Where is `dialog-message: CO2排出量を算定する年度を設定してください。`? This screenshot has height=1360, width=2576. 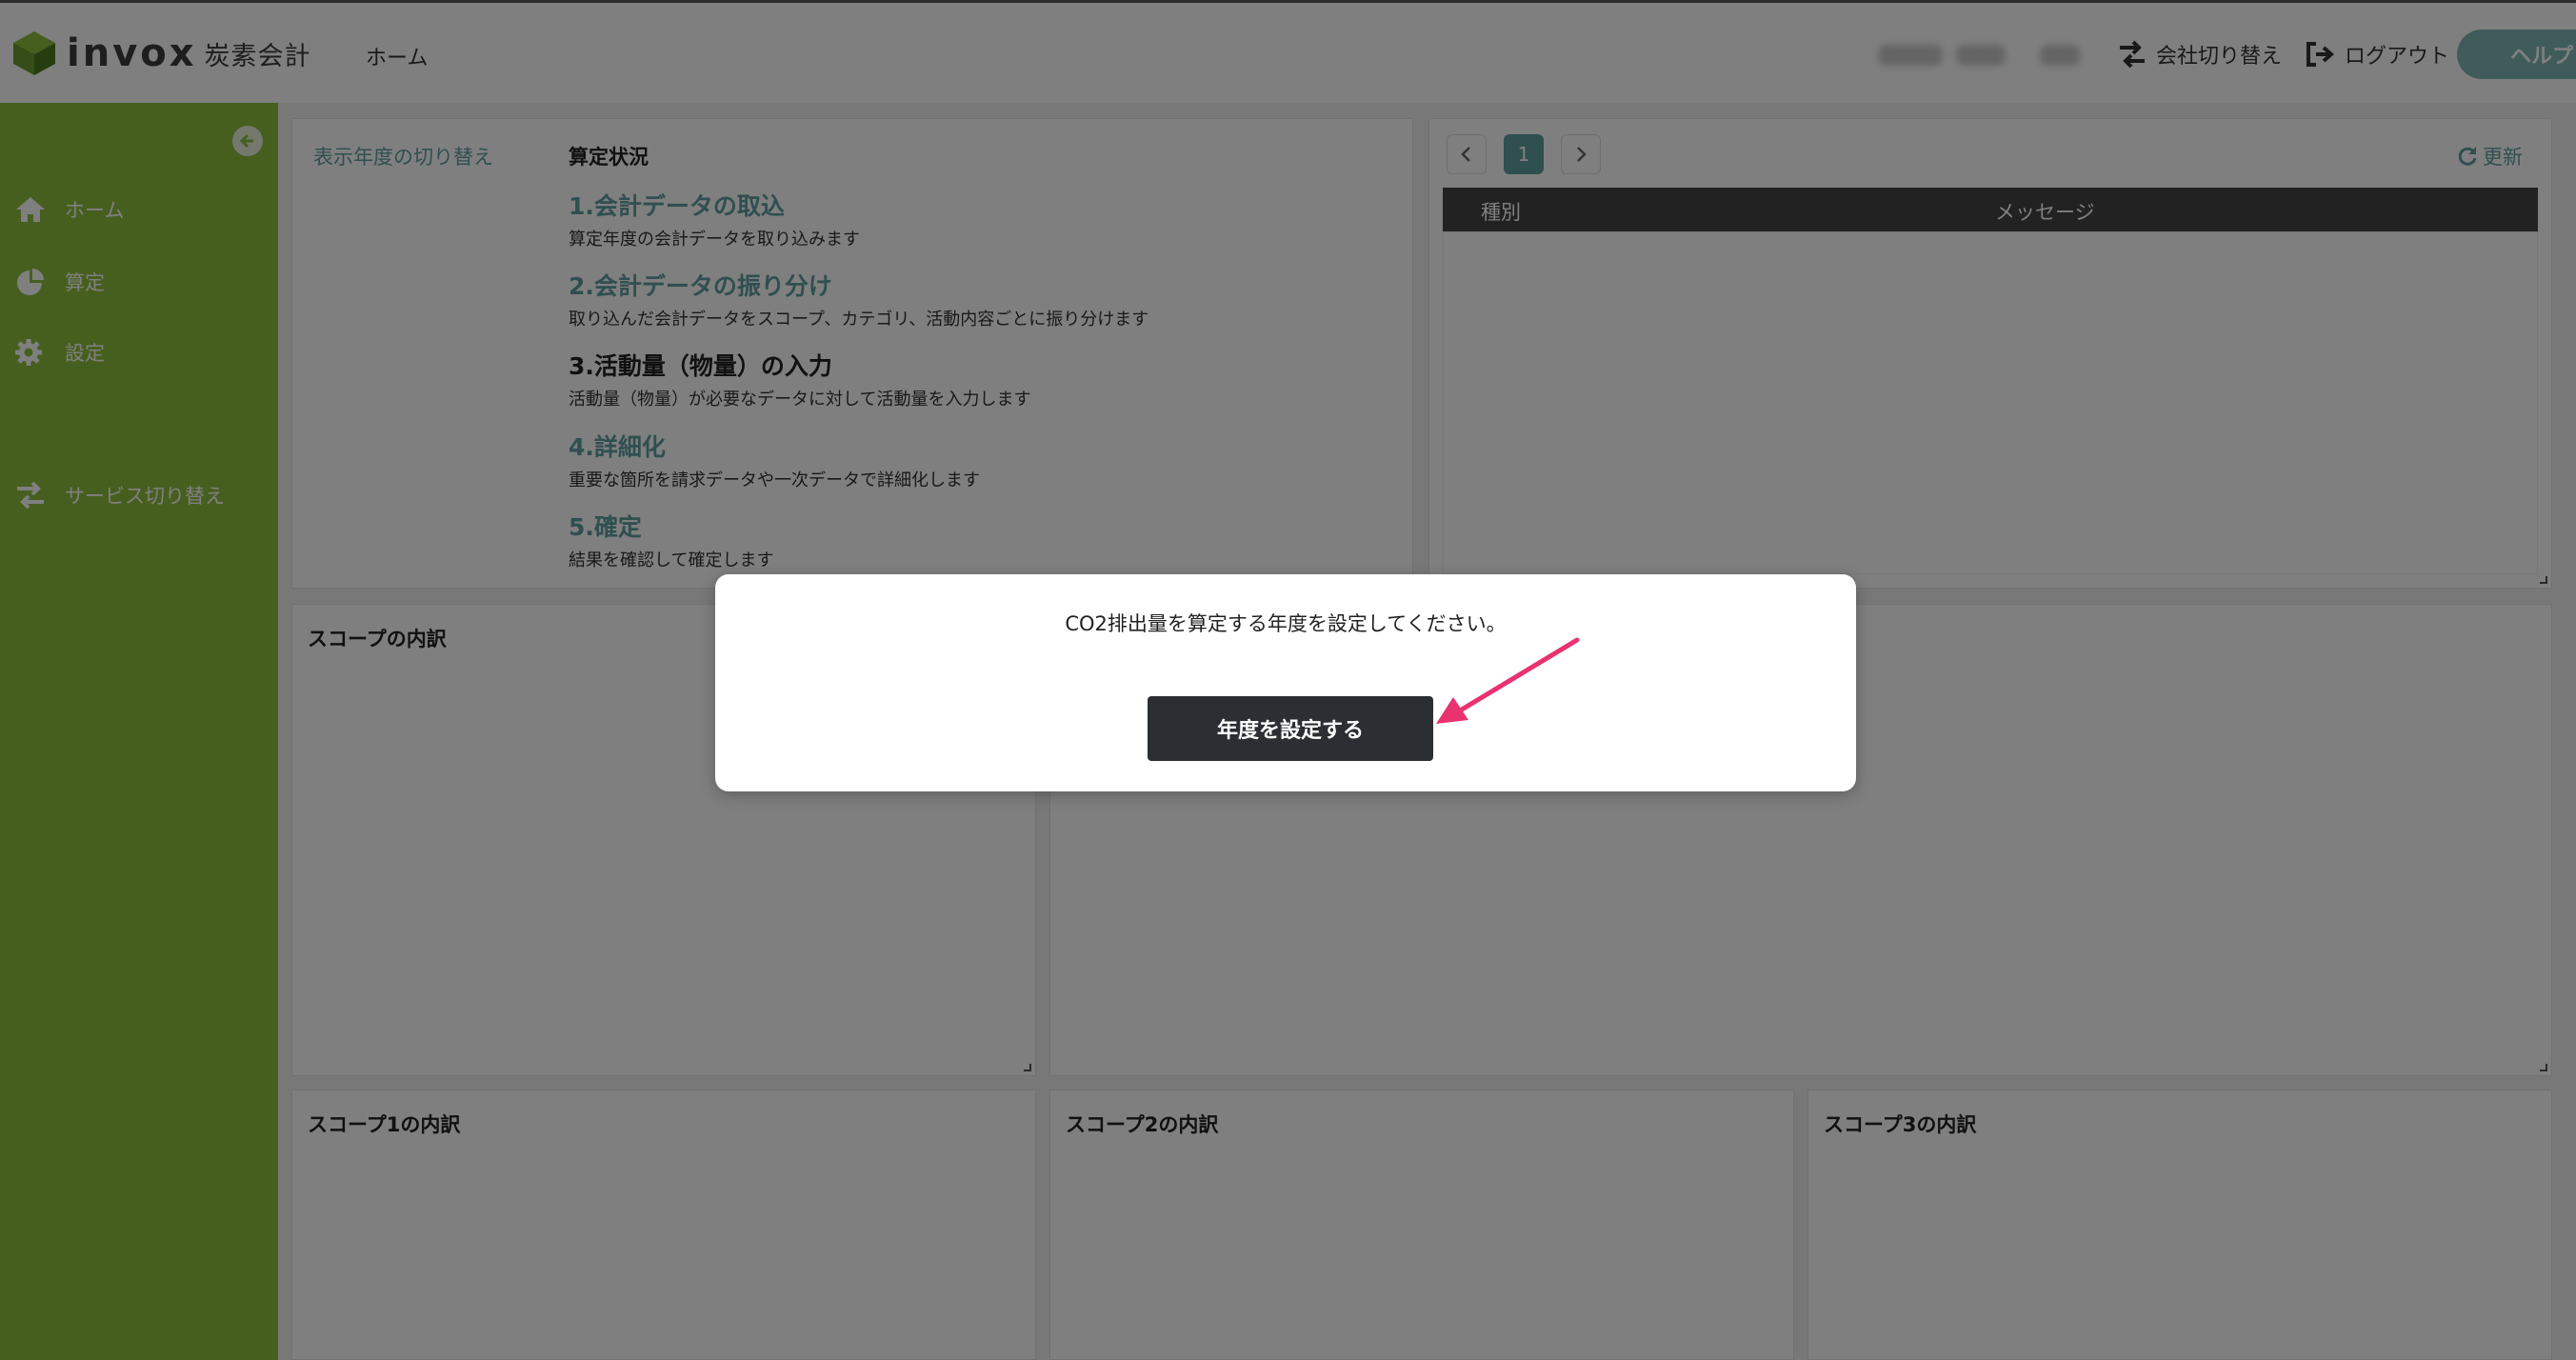
dialog-message: CO2排出量を算定する年度を設定してください。 is located at coordinates (1286, 623).